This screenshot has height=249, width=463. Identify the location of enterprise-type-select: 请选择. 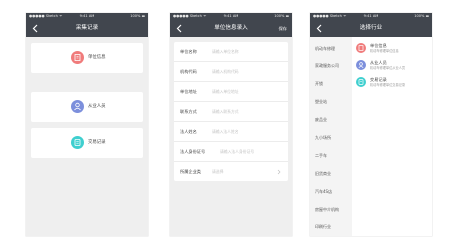
(217, 172).